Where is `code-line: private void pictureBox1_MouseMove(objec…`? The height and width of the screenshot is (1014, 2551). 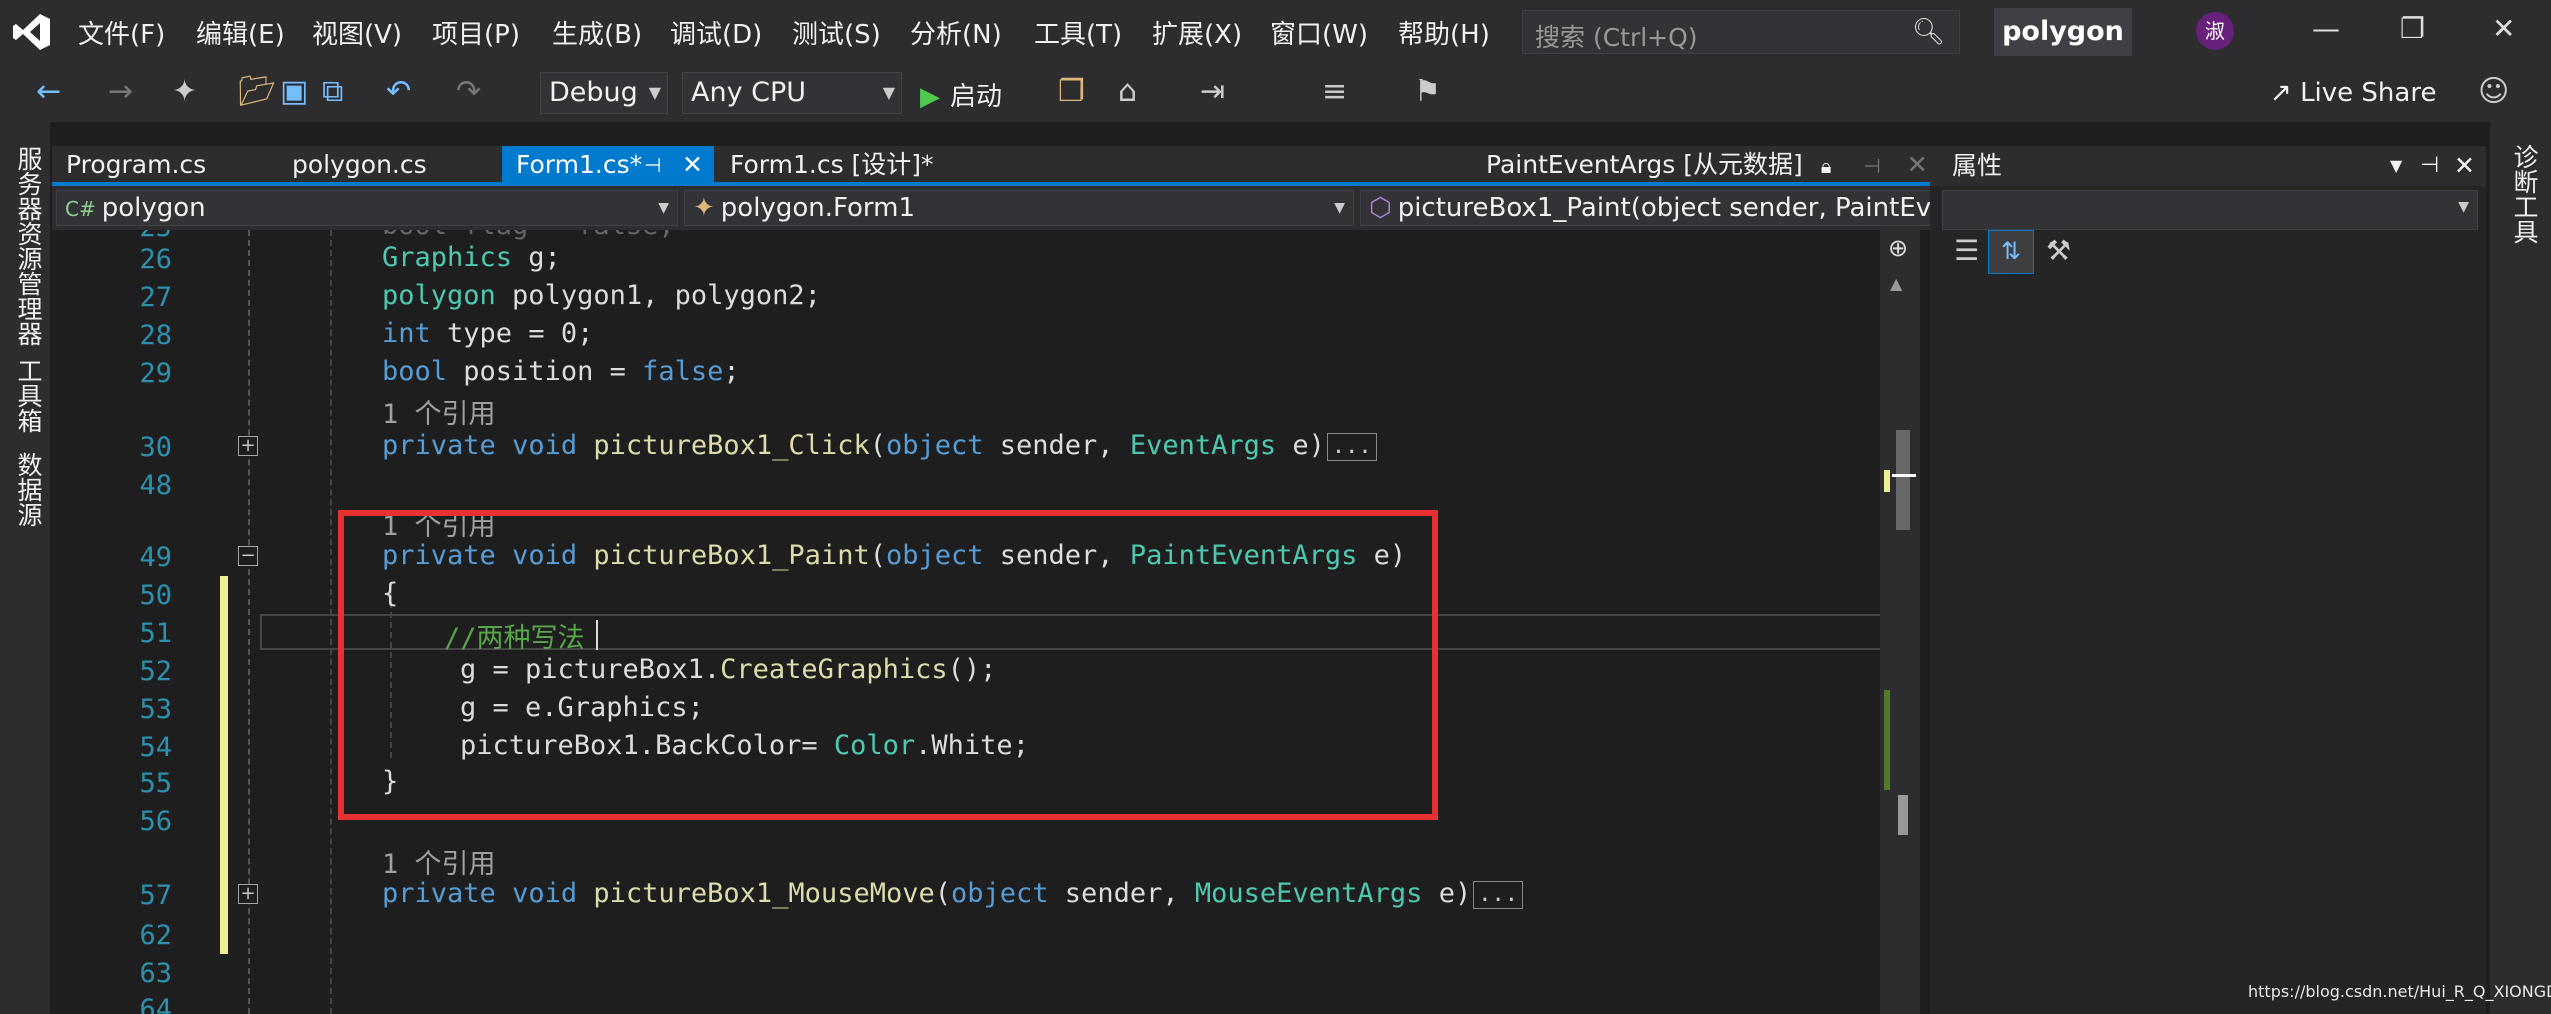
code-line: private void pictureBox1_MouseMove(objec… is located at coordinates (952, 893).